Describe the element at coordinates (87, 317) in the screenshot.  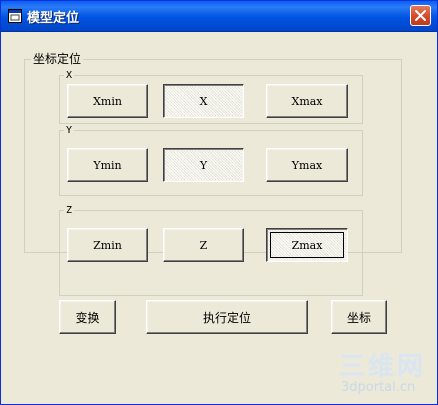
I see `transform-button: 变换` at that location.